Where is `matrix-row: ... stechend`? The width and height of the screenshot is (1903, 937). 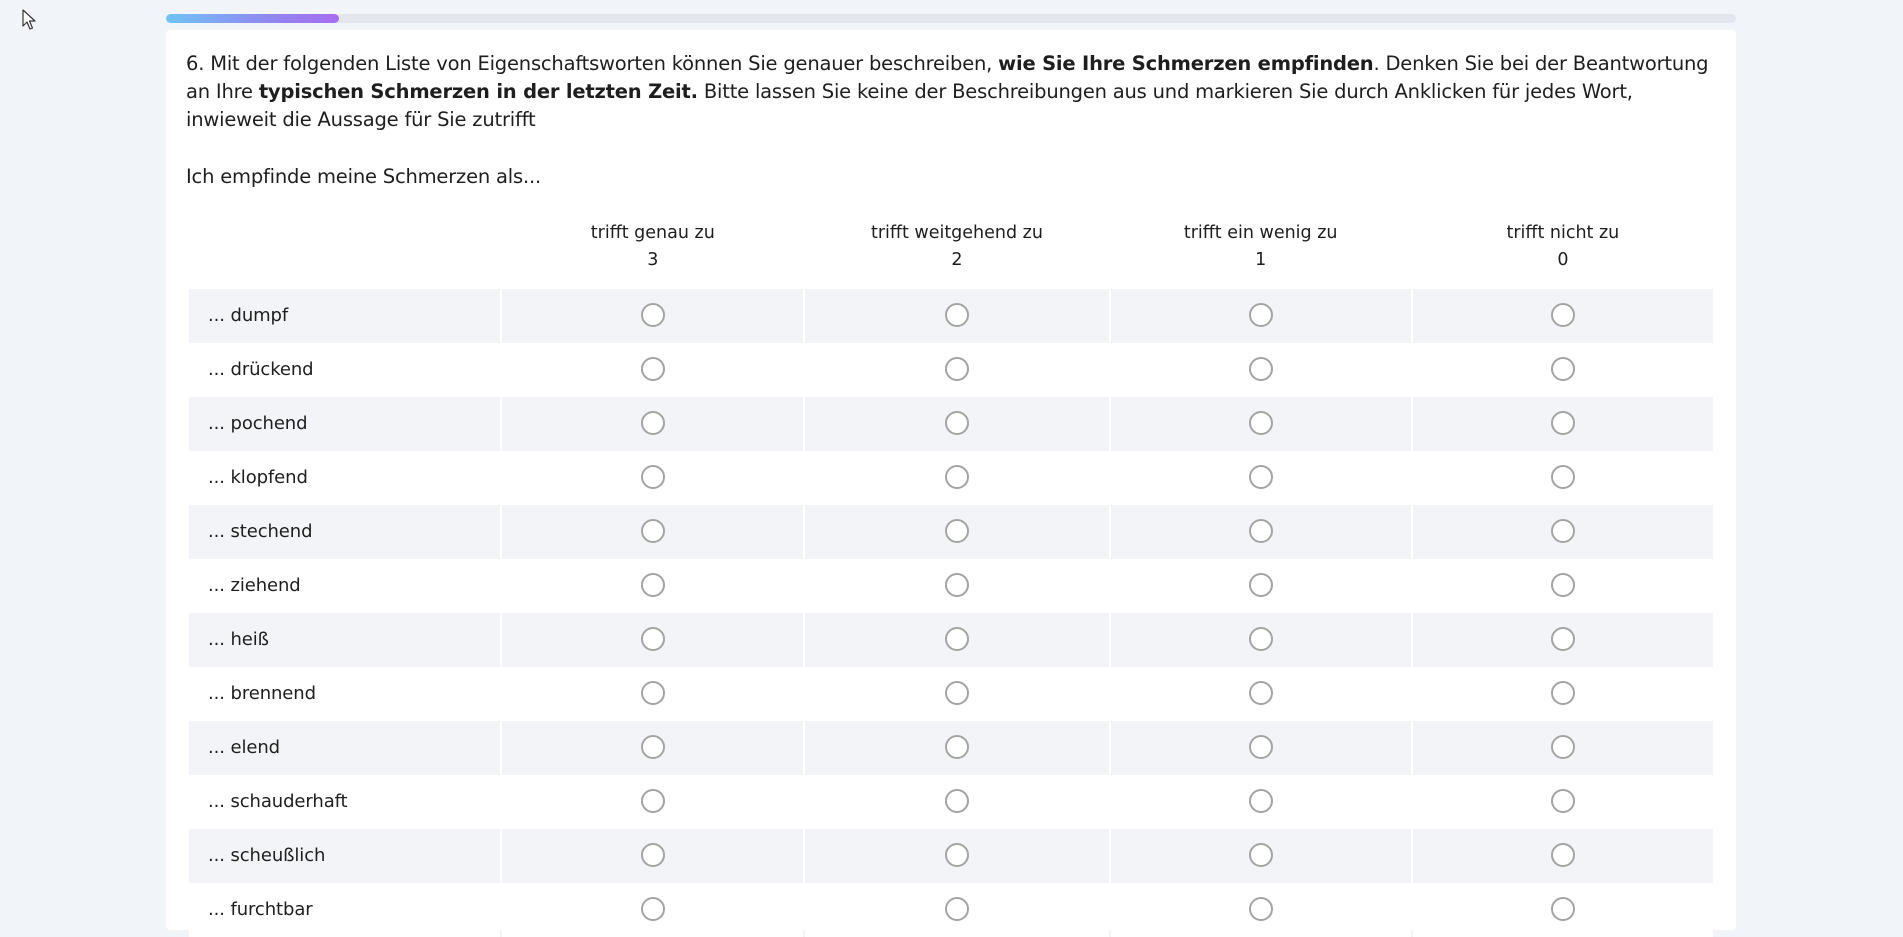
matrix-row: ... stechend is located at coordinates (951, 532).